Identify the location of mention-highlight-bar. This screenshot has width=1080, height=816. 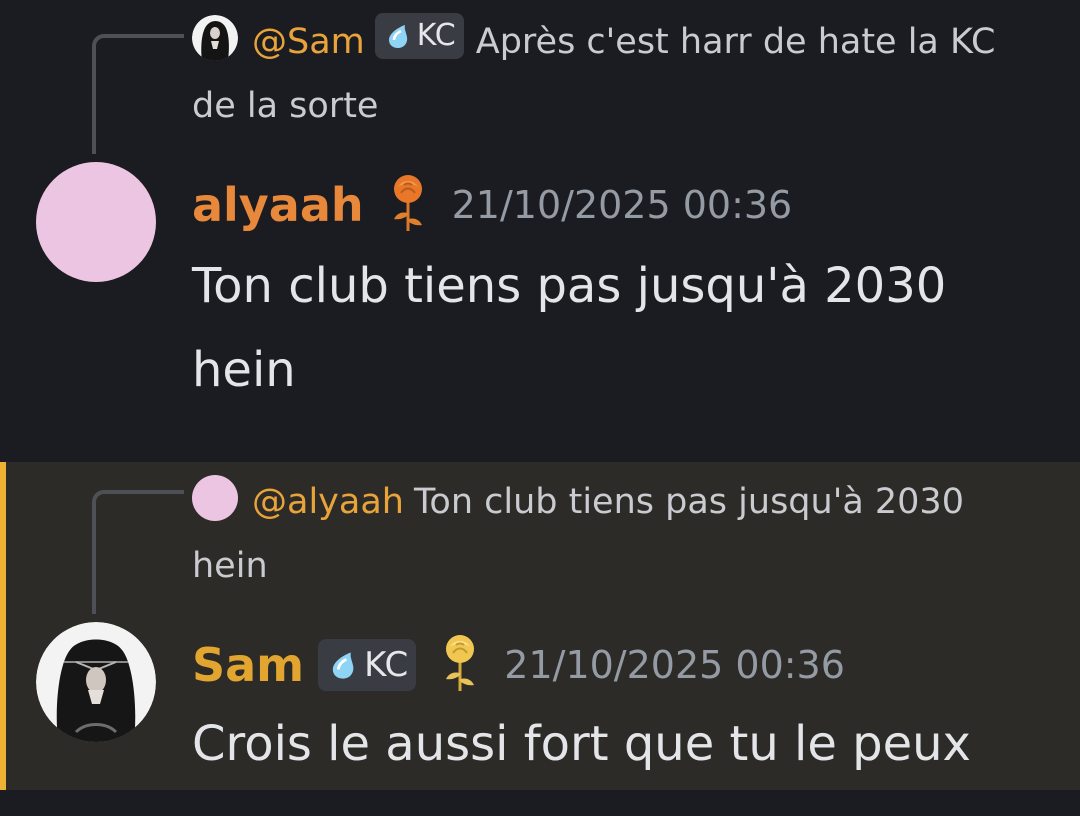
(3, 626).